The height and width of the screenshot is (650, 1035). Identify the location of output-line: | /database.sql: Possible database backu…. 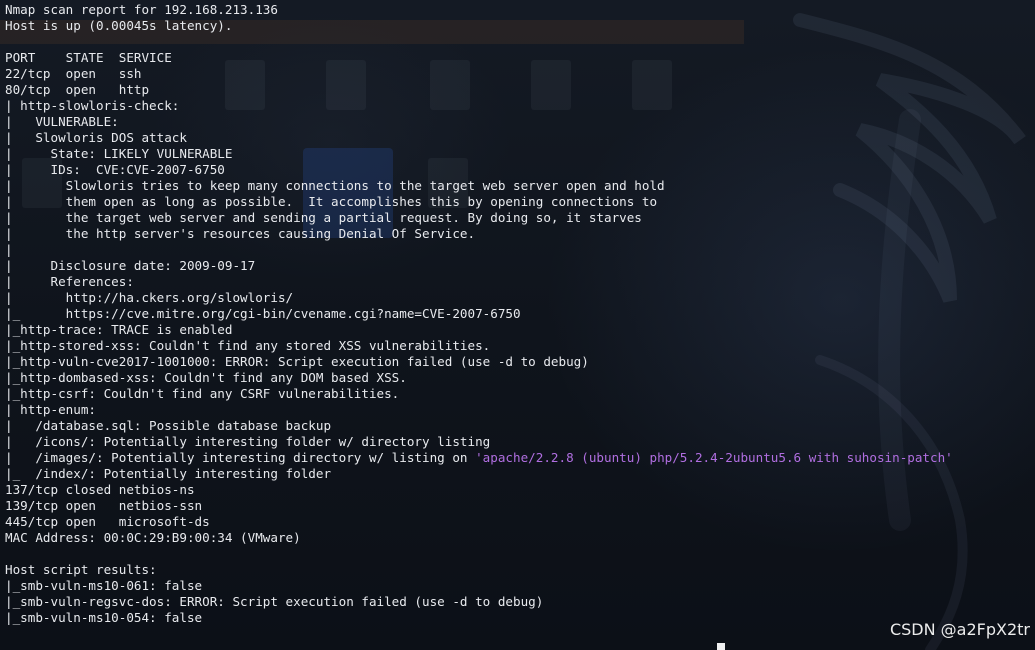
(168, 425).